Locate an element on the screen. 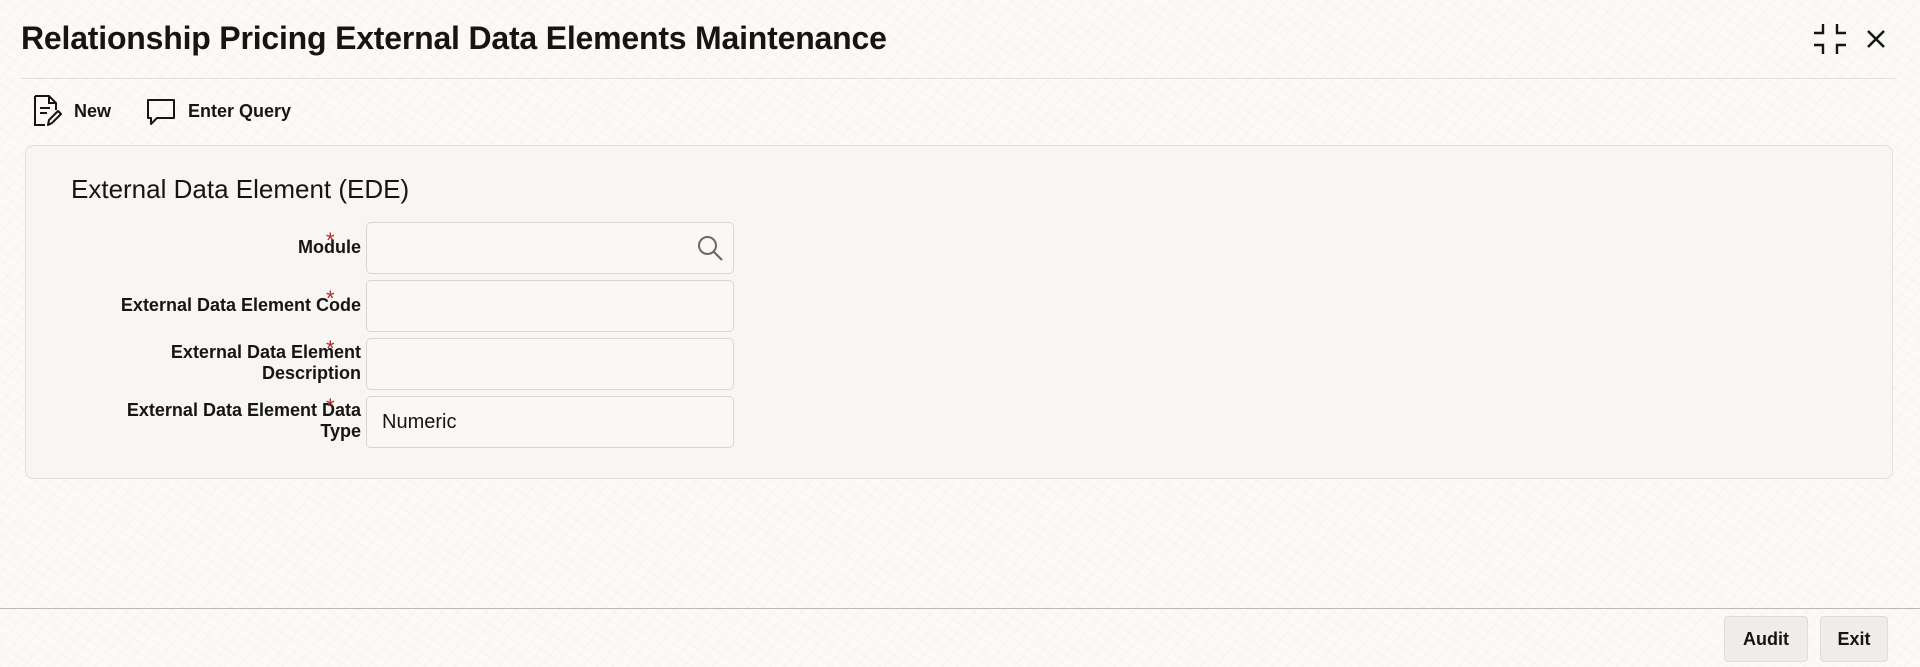 This screenshot has height=667, width=1920. module-field is located at coordinates (550, 248).